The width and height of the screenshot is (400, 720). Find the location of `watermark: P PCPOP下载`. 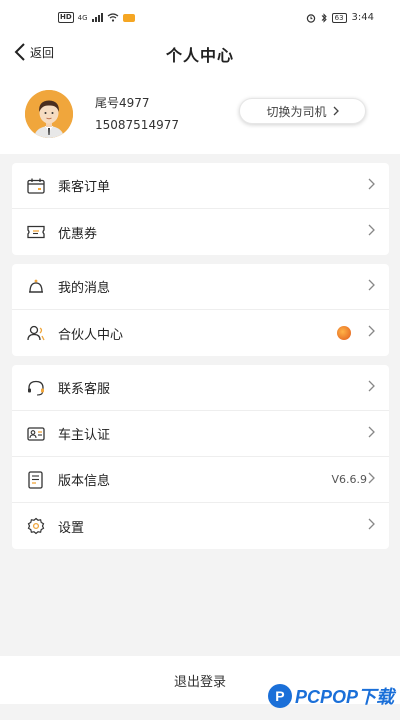

watermark: P PCPOP下载 is located at coordinates (330, 696).